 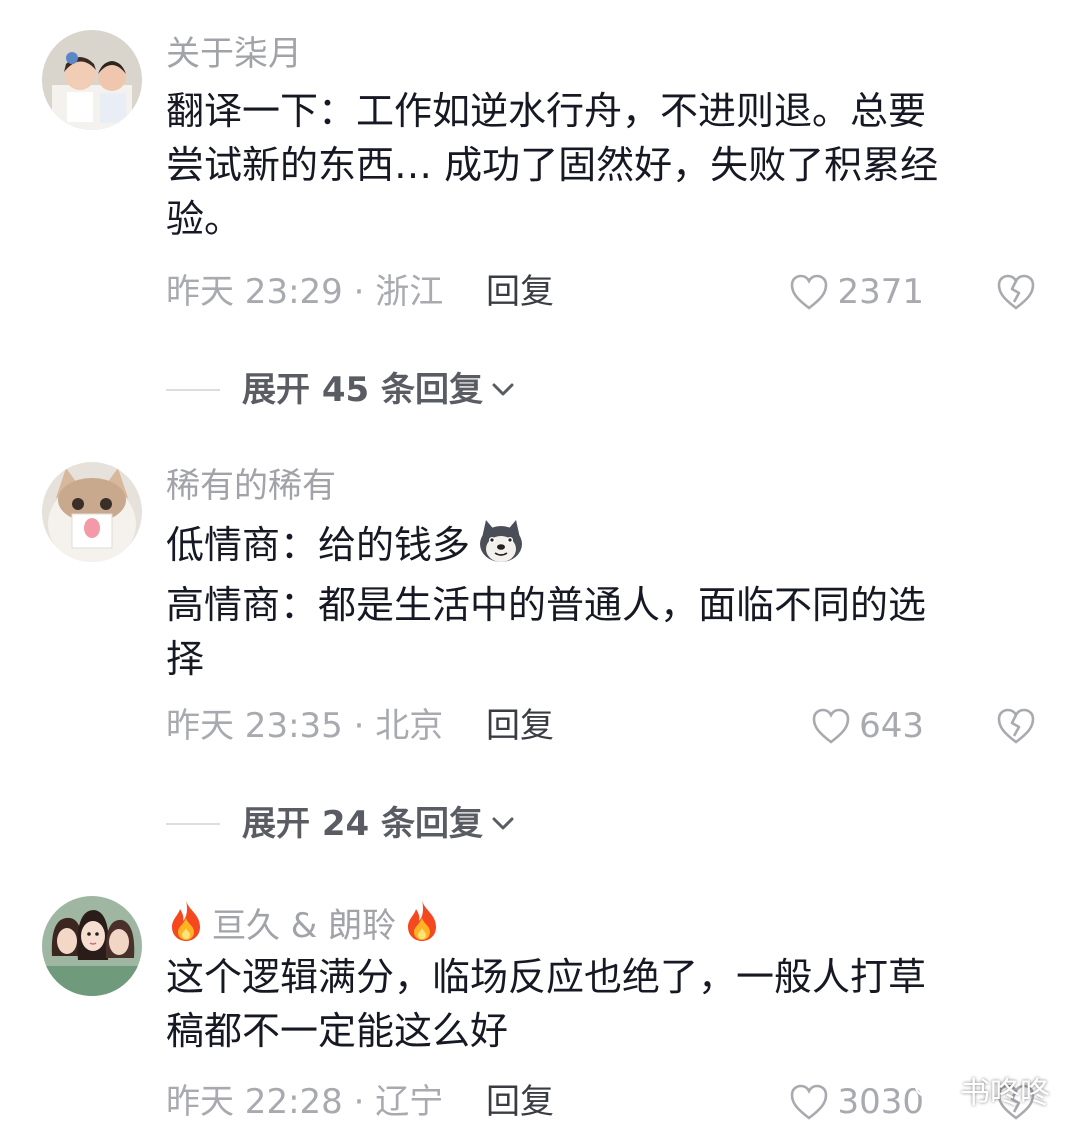 I want to click on comment-meta: 昨天 23:29 · 浙江, so click(x=305, y=292).